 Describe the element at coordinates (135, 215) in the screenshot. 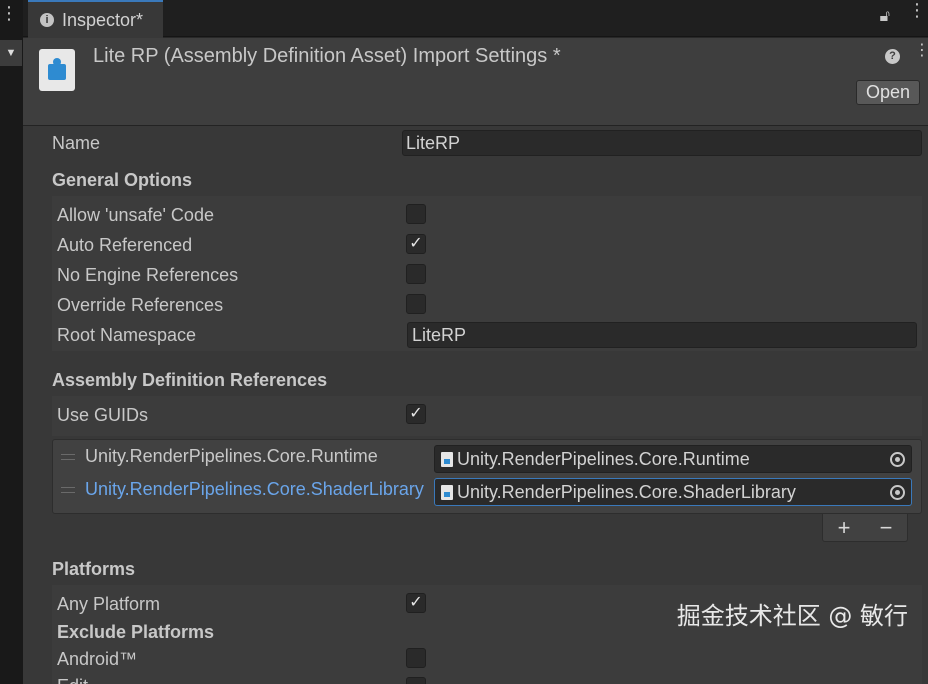

I see `allow-unsafe-label: Allow 'unsafe' Code` at that location.